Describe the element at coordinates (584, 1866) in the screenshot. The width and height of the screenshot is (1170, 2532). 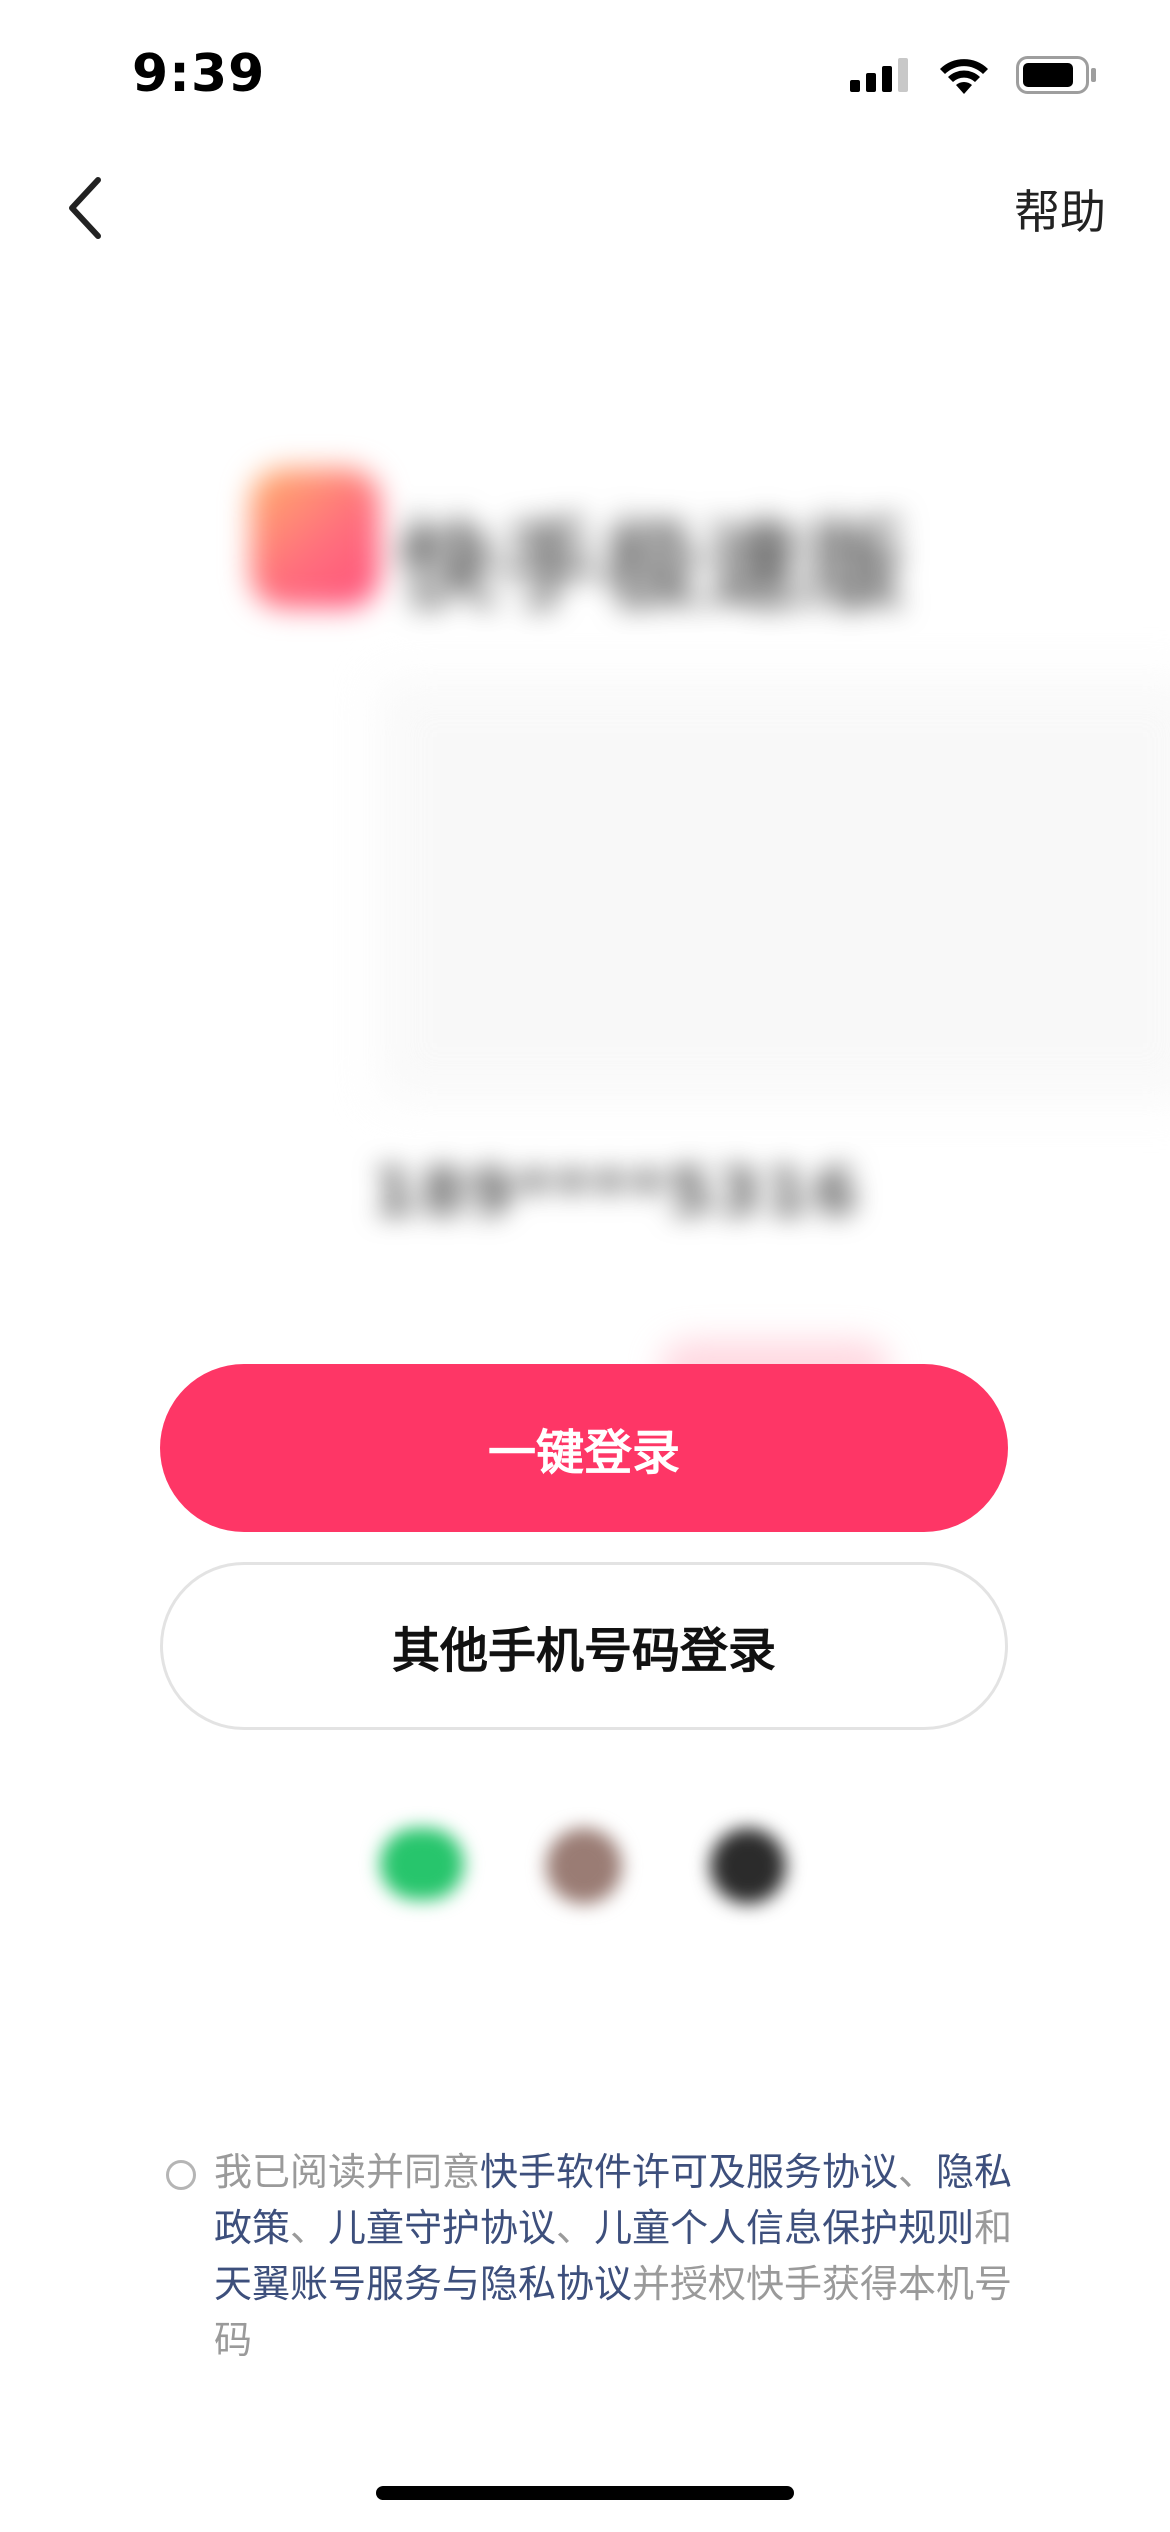
I see `avatar-login-icon` at that location.